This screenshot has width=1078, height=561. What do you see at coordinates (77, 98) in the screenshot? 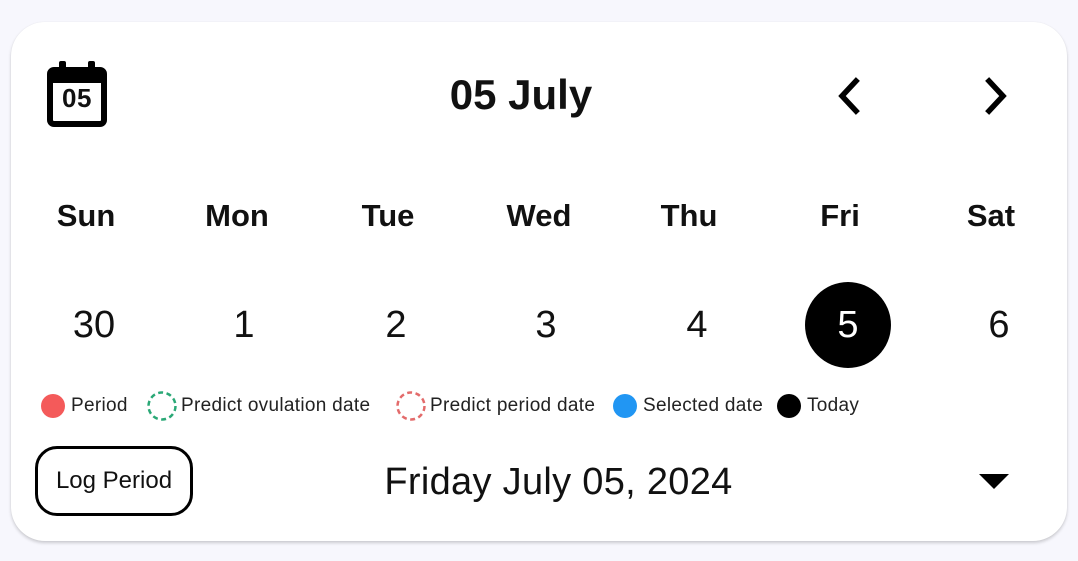
I see `calendar-icon-day: 05` at bounding box center [77, 98].